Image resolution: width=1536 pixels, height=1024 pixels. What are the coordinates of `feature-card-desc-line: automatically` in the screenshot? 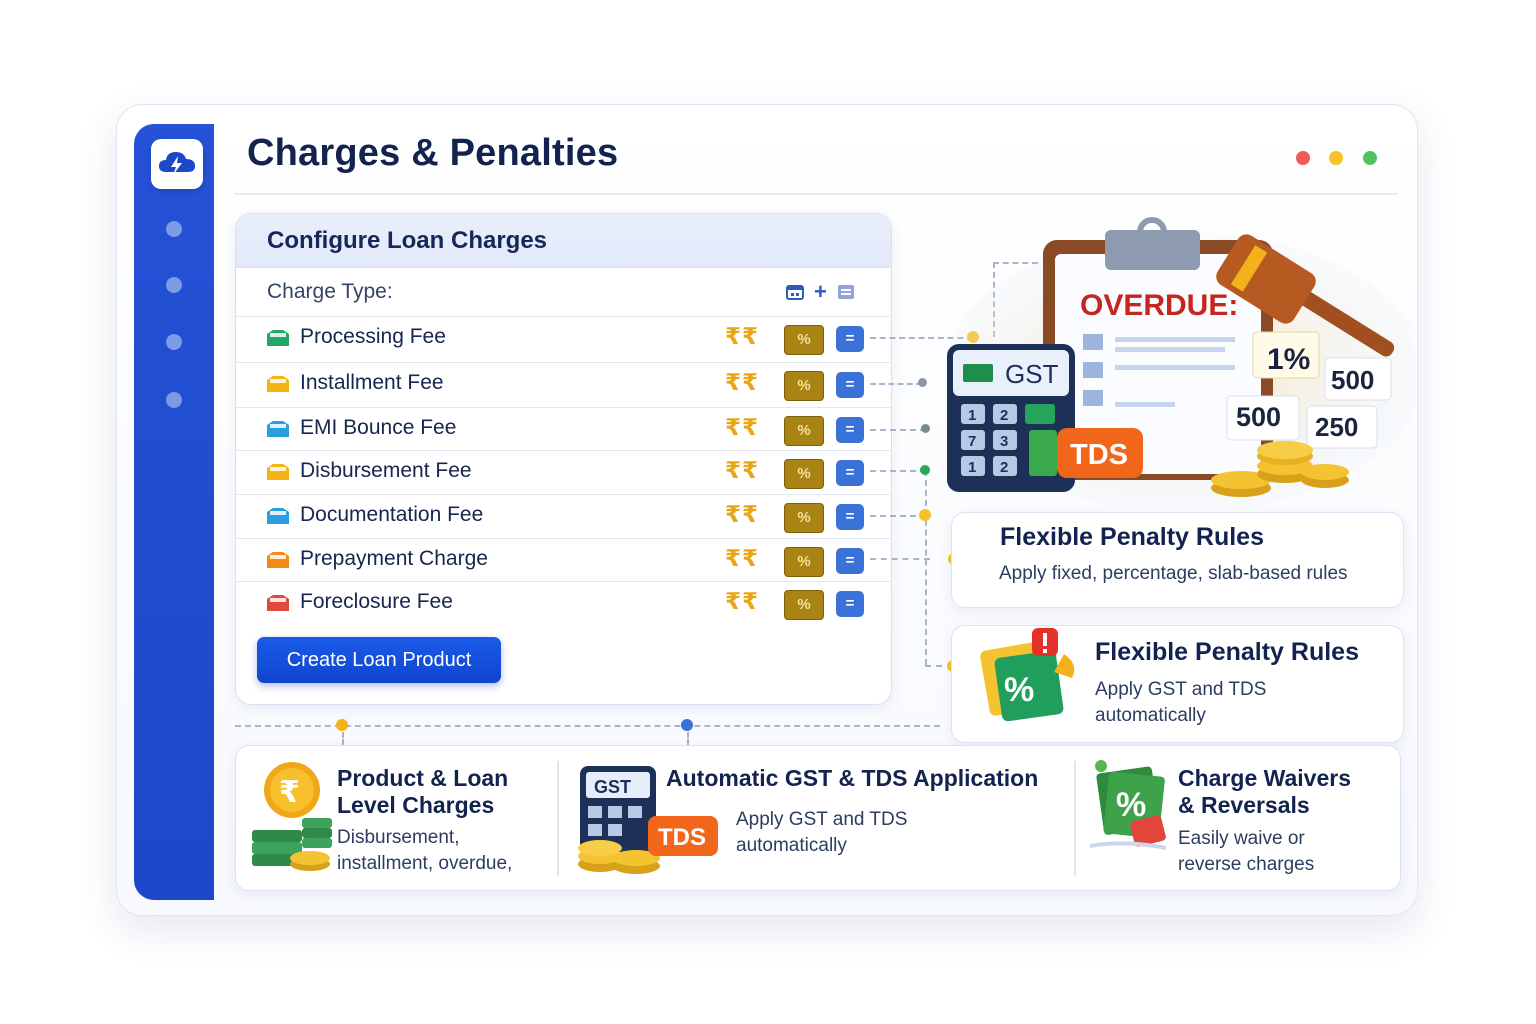 It's located at (1150, 715).